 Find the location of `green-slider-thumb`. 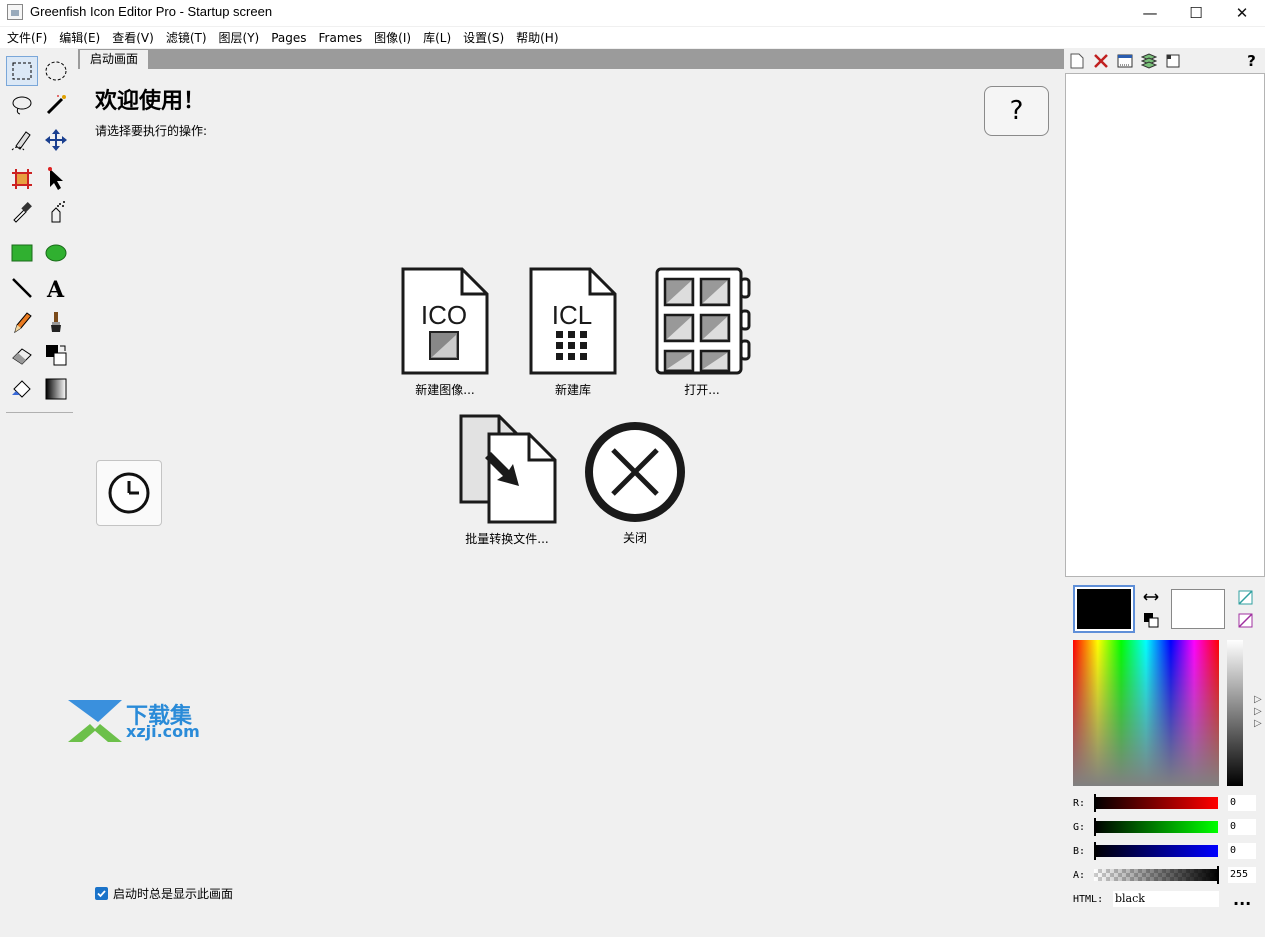

green-slider-thumb is located at coordinates (1095, 827).